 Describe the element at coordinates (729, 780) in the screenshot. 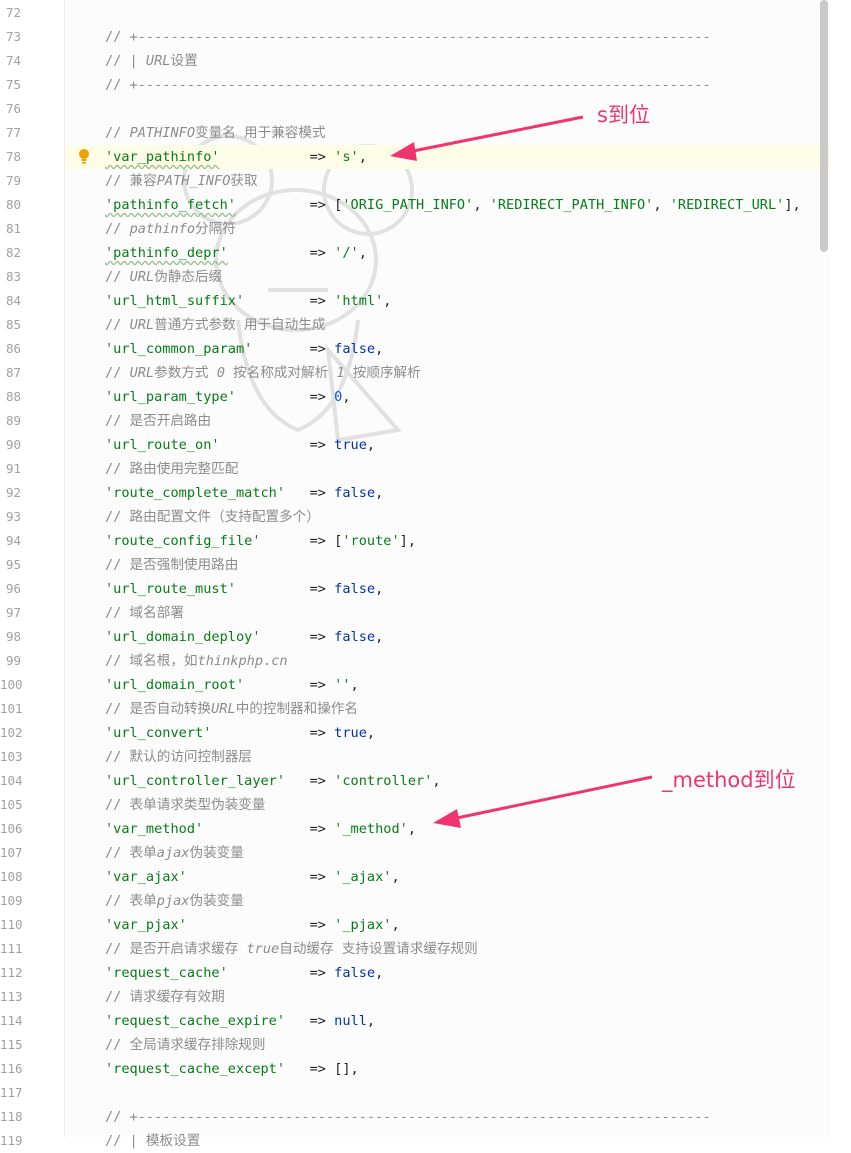

I see `annotation-method: _method到位` at that location.